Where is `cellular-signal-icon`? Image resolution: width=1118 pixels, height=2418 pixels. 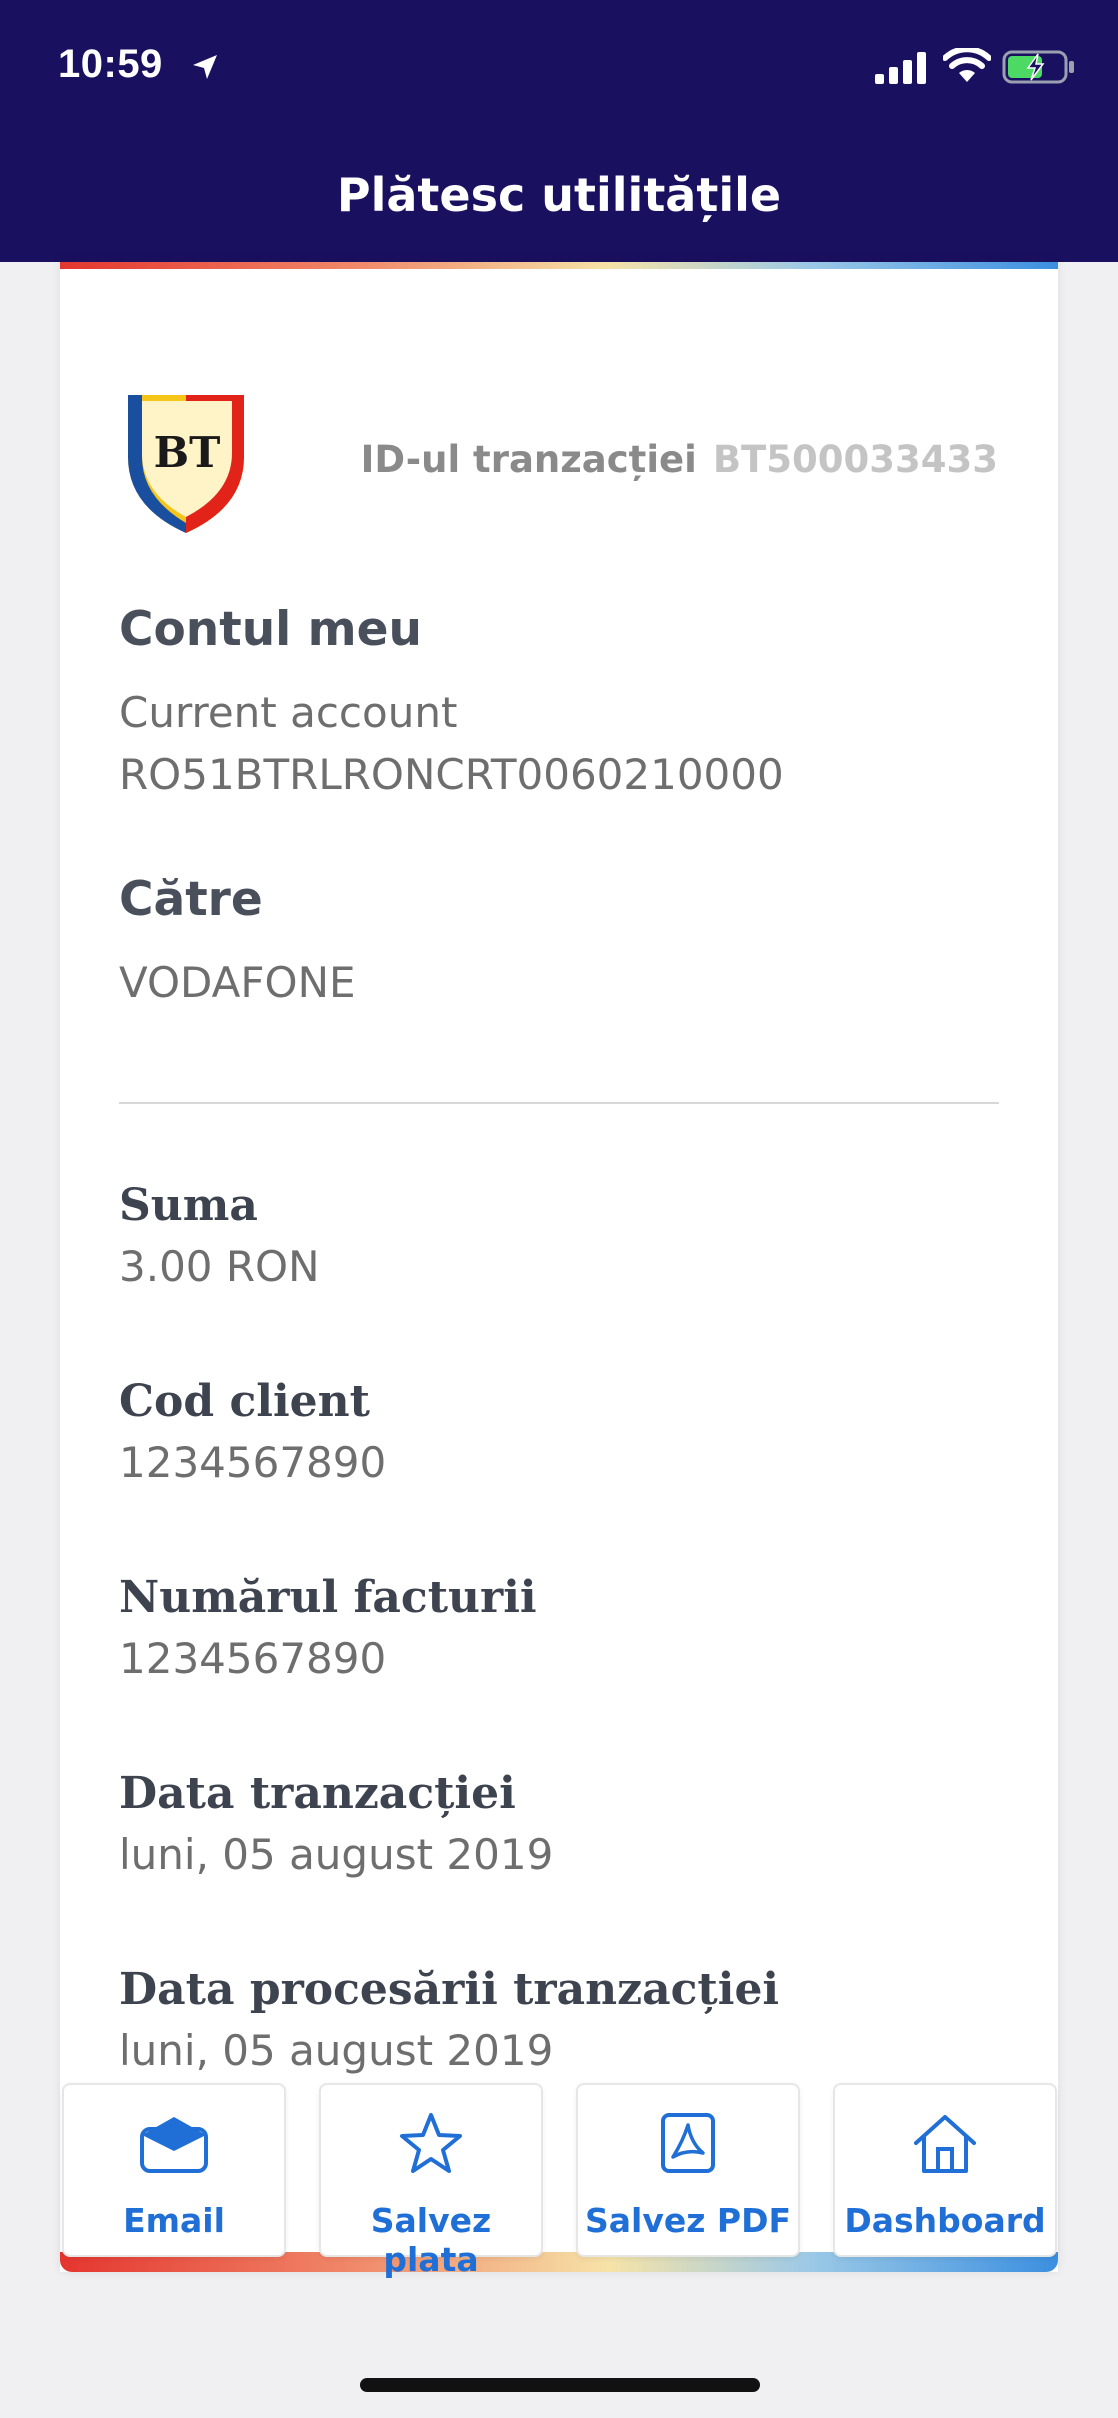
cellular-signal-icon is located at coordinates (900, 68).